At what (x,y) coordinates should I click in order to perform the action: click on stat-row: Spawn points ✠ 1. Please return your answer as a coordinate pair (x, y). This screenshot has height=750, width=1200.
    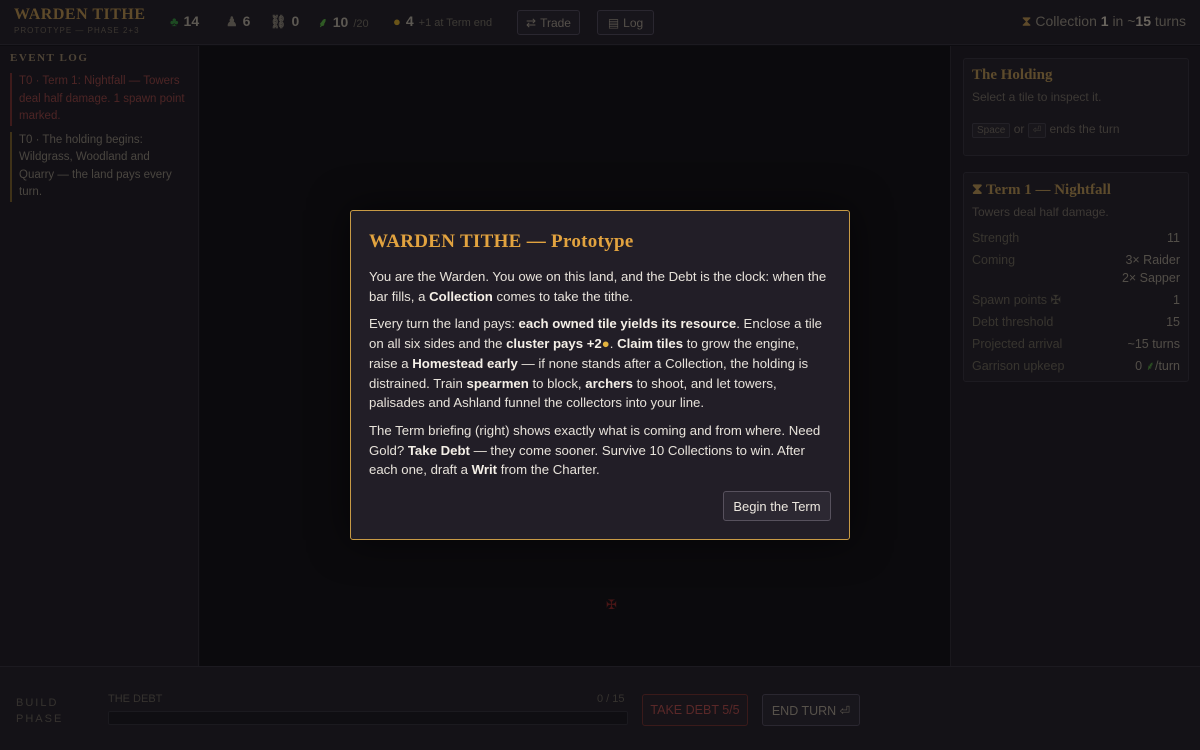
    Looking at the image, I should click on (1076, 300).